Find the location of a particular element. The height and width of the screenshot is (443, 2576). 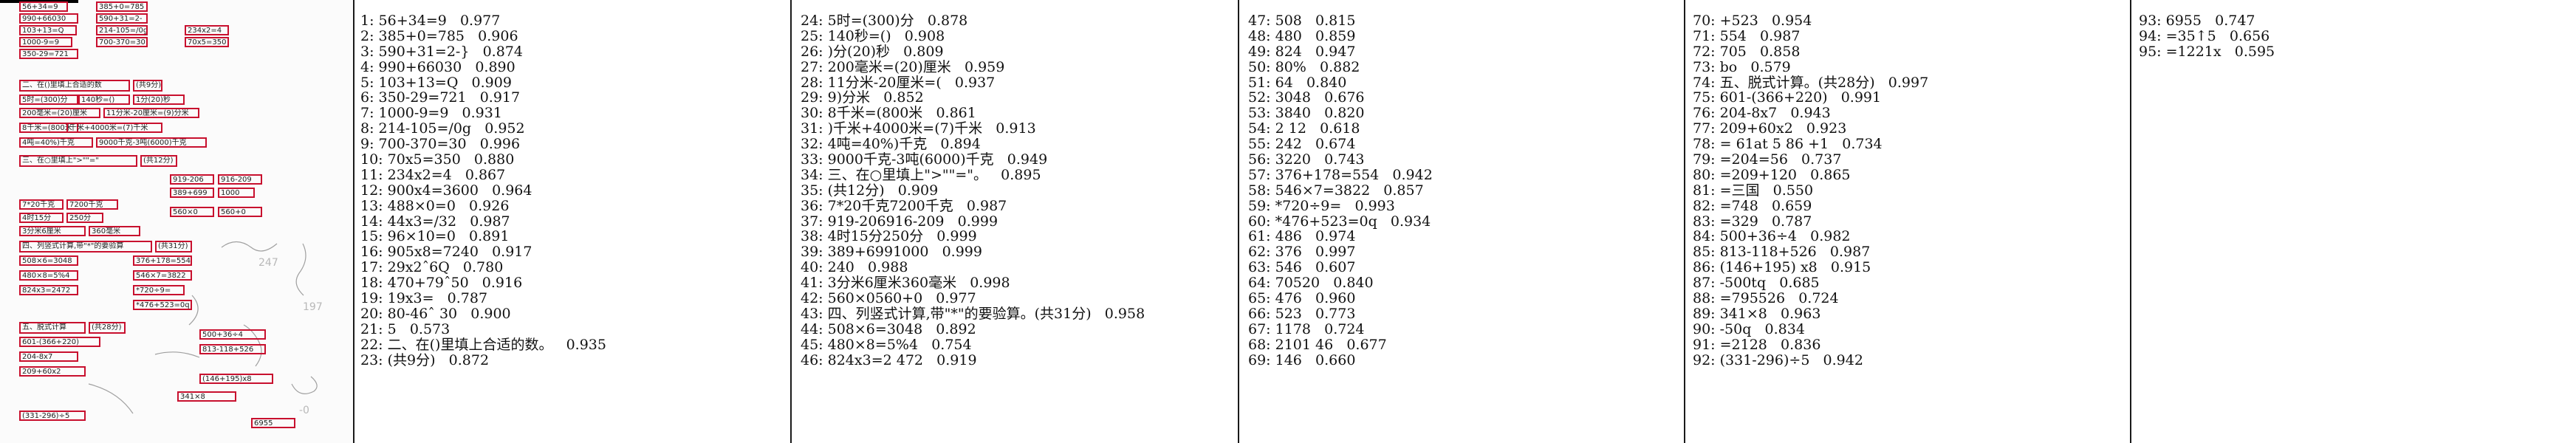

recognized-text: 242 is located at coordinates (1288, 144).